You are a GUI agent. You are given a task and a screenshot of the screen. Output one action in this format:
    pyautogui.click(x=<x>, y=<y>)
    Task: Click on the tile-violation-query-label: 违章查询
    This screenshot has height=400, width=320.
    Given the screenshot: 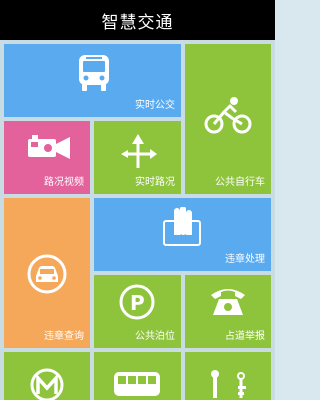 What is the action you would take?
    pyautogui.click(x=64, y=336)
    